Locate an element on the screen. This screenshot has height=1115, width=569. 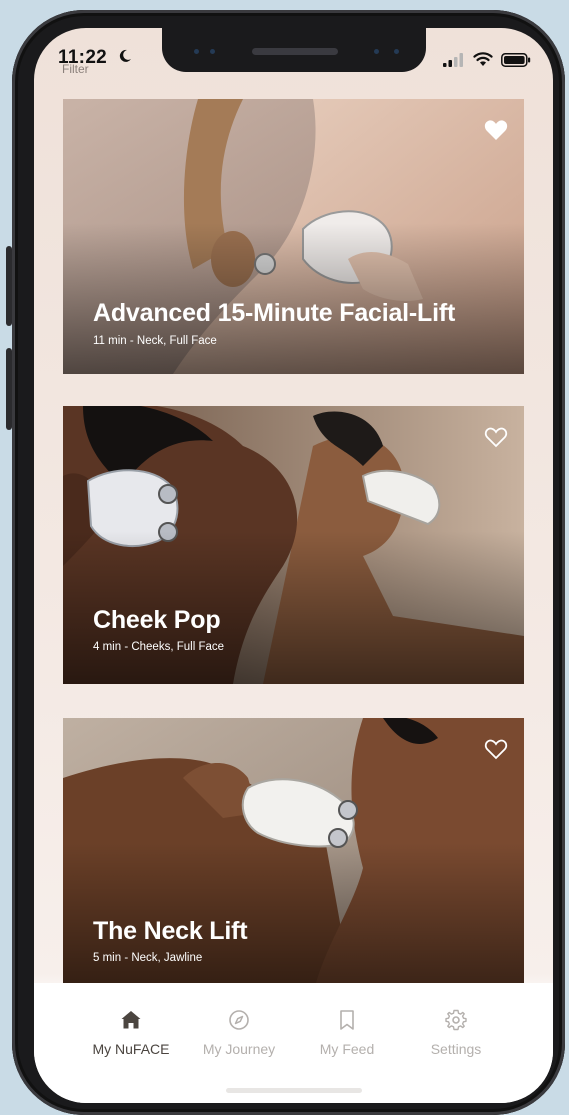
home-icon is located at coordinates (131, 1020).